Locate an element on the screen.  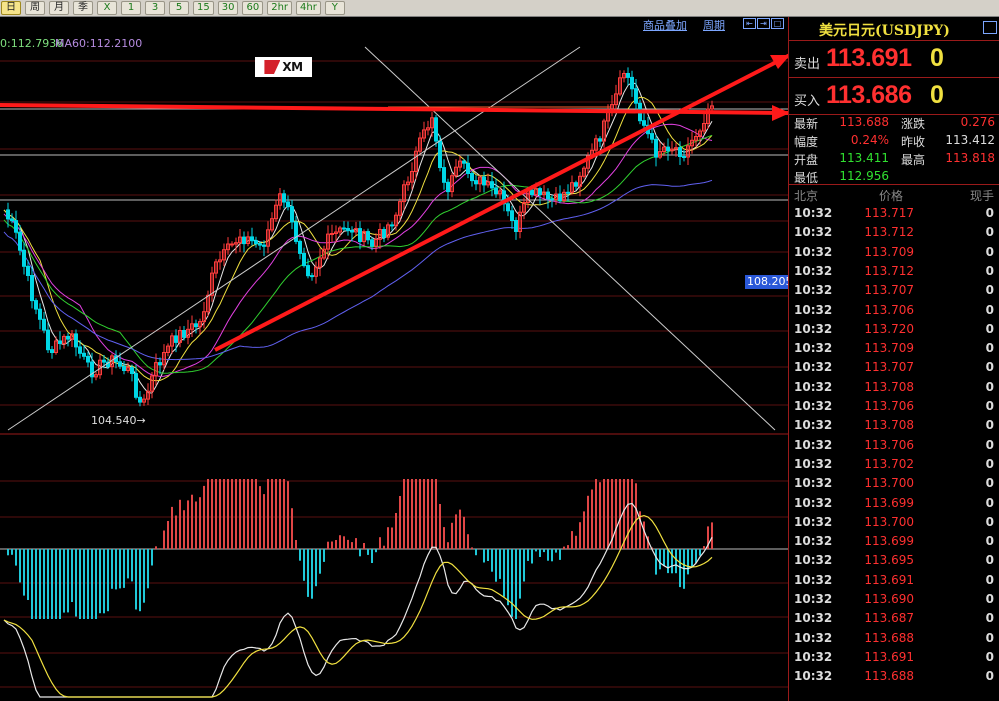
stat-label: 幅度 is located at coordinates (806, 142).